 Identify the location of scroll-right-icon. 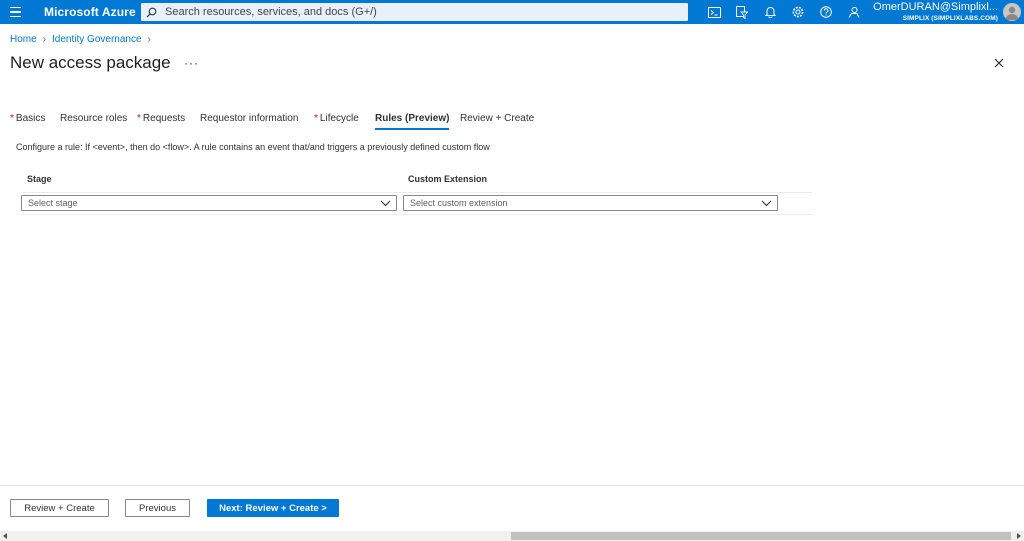
(1018, 536).